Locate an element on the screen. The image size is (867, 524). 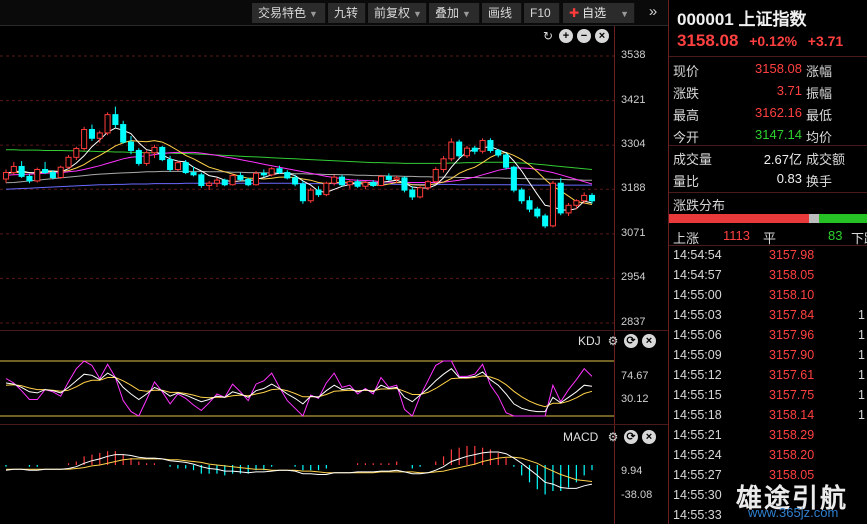
toolbar-button-label: 交易特色 is located at coordinates (282, 13).